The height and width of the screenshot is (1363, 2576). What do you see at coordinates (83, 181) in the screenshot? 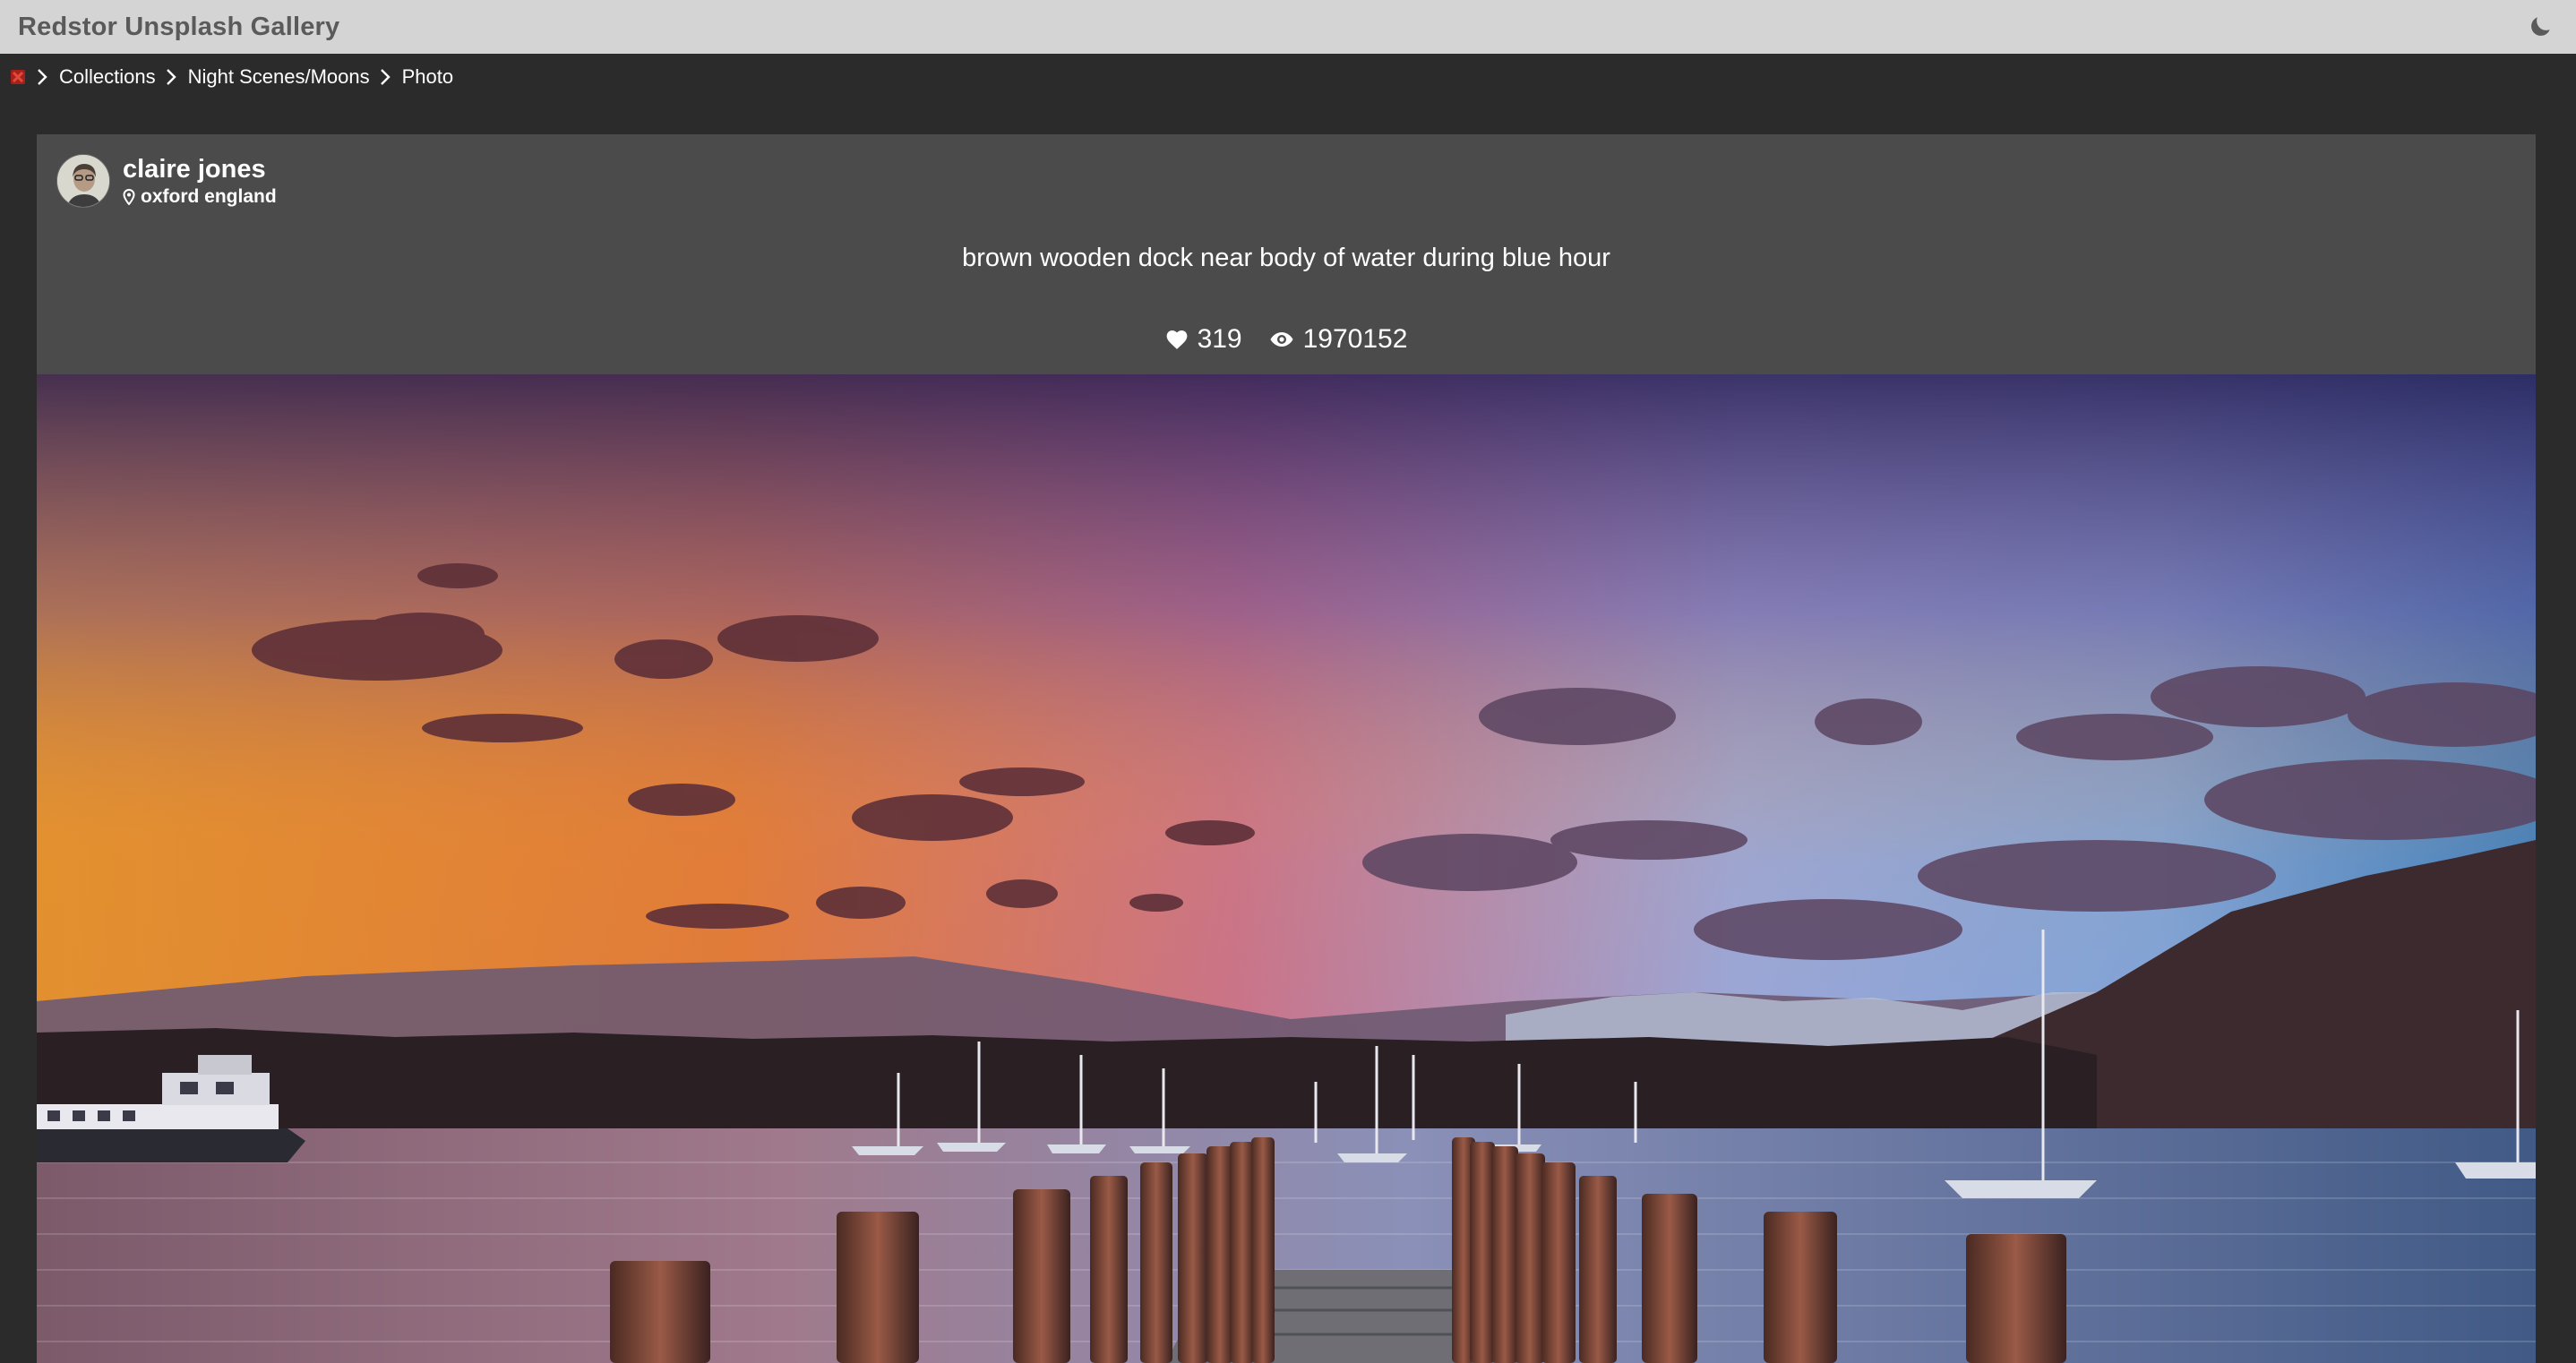
I see `avatar` at bounding box center [83, 181].